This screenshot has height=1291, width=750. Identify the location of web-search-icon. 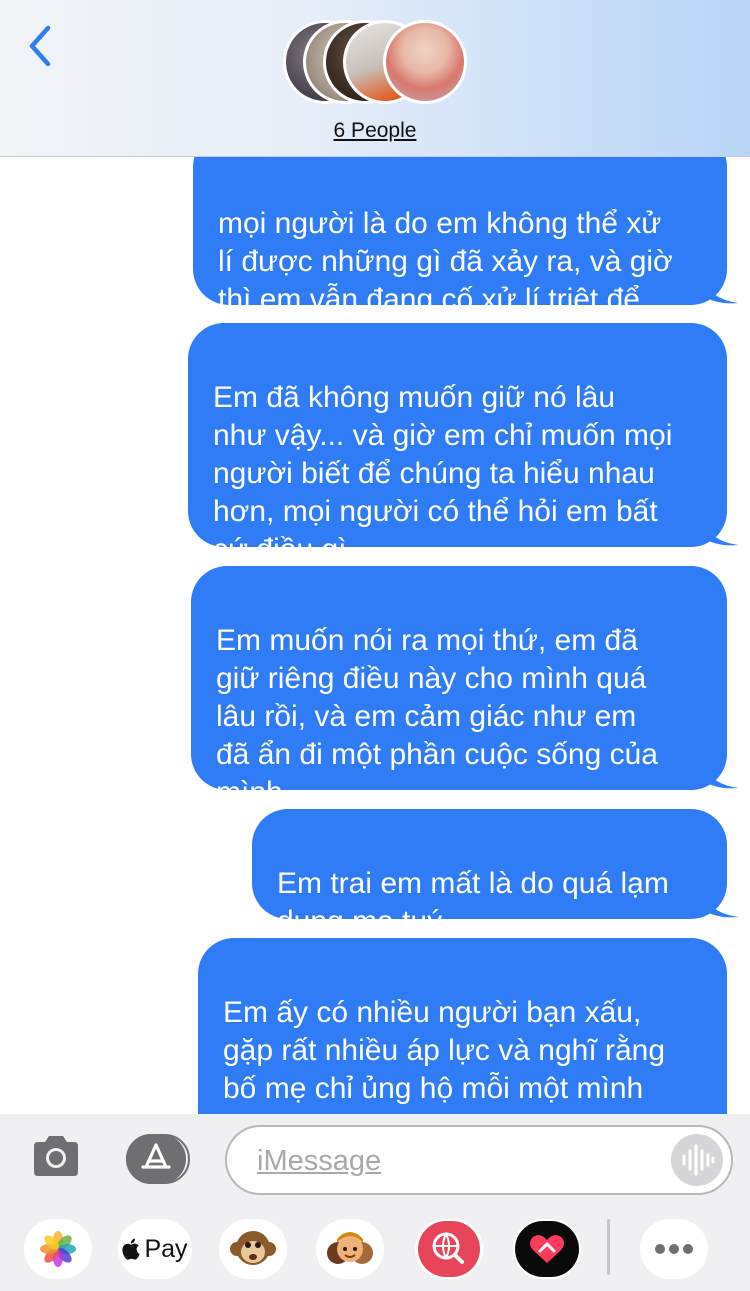
(449, 1249).